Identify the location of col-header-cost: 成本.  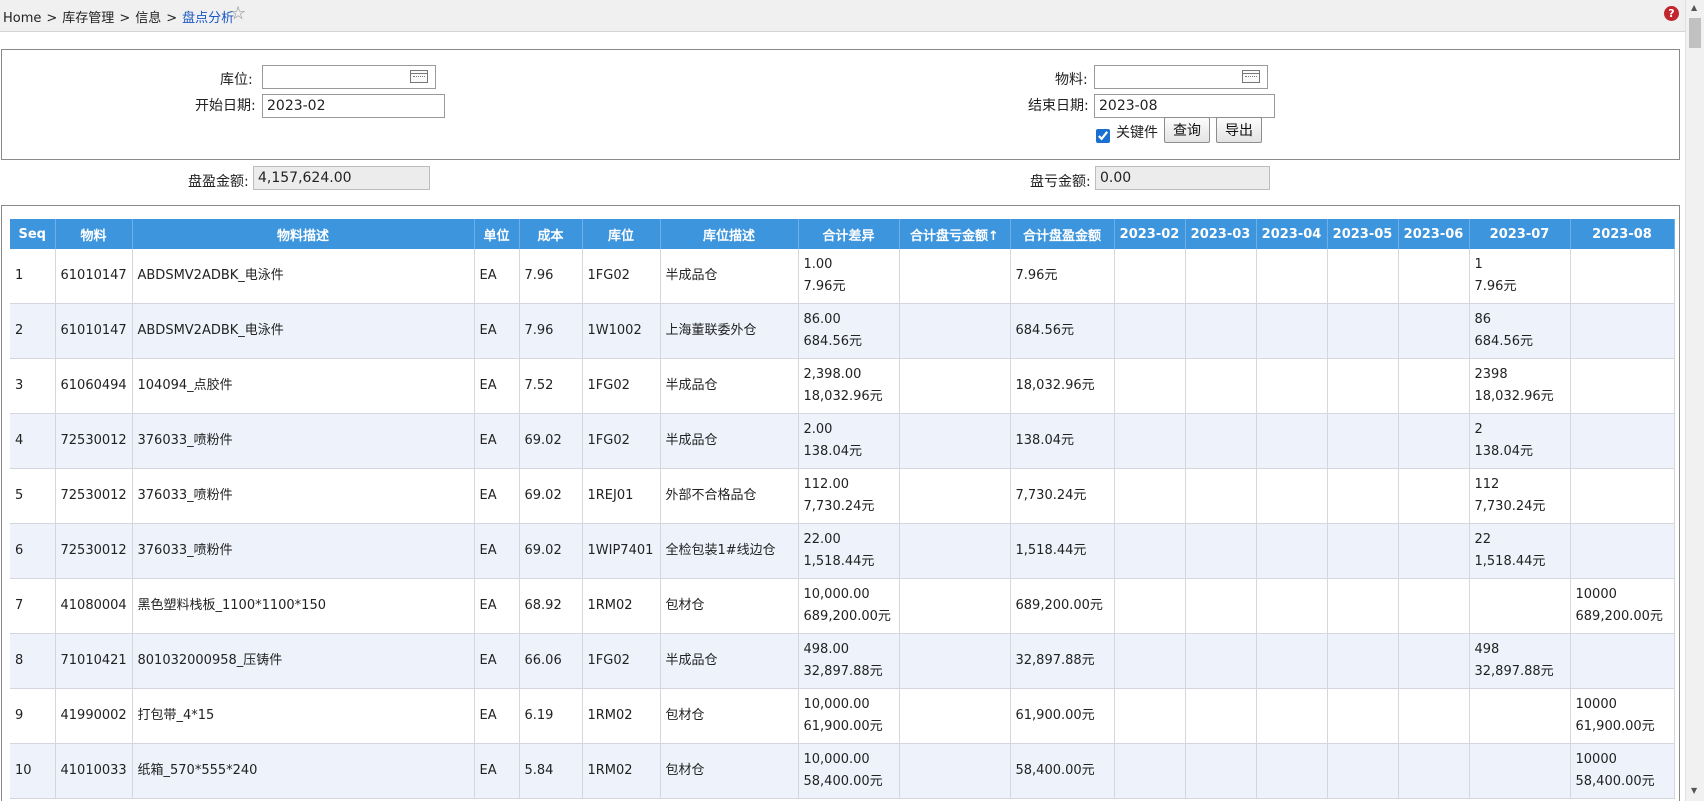
(551, 234).